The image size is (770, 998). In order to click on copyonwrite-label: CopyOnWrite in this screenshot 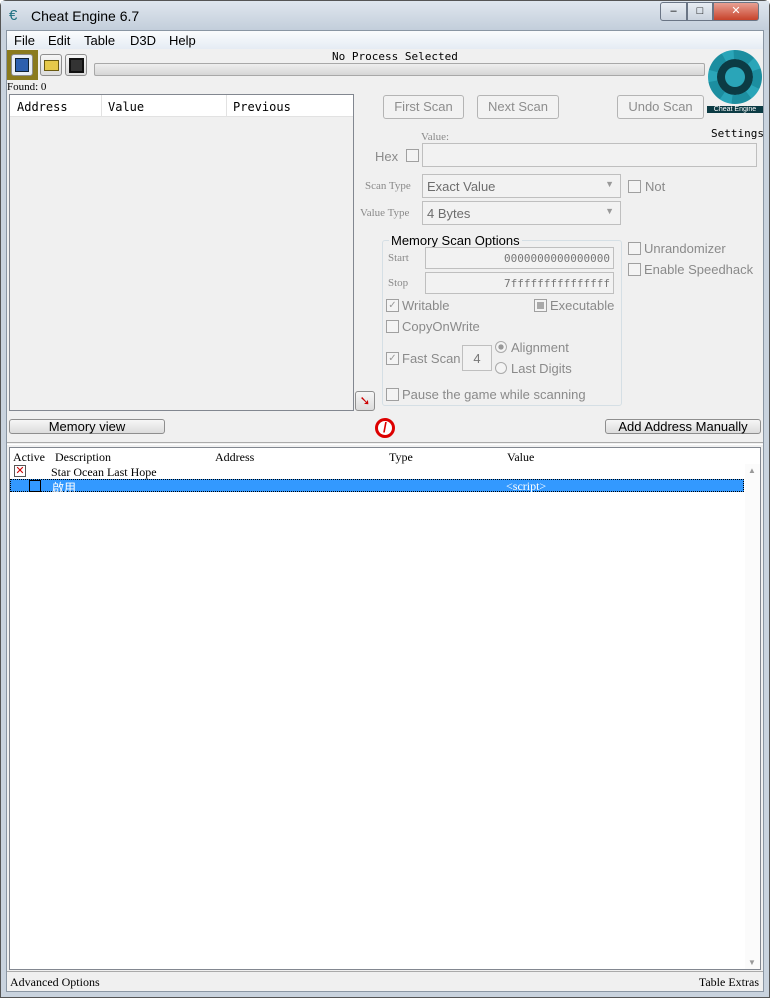, I will do `click(441, 326)`.